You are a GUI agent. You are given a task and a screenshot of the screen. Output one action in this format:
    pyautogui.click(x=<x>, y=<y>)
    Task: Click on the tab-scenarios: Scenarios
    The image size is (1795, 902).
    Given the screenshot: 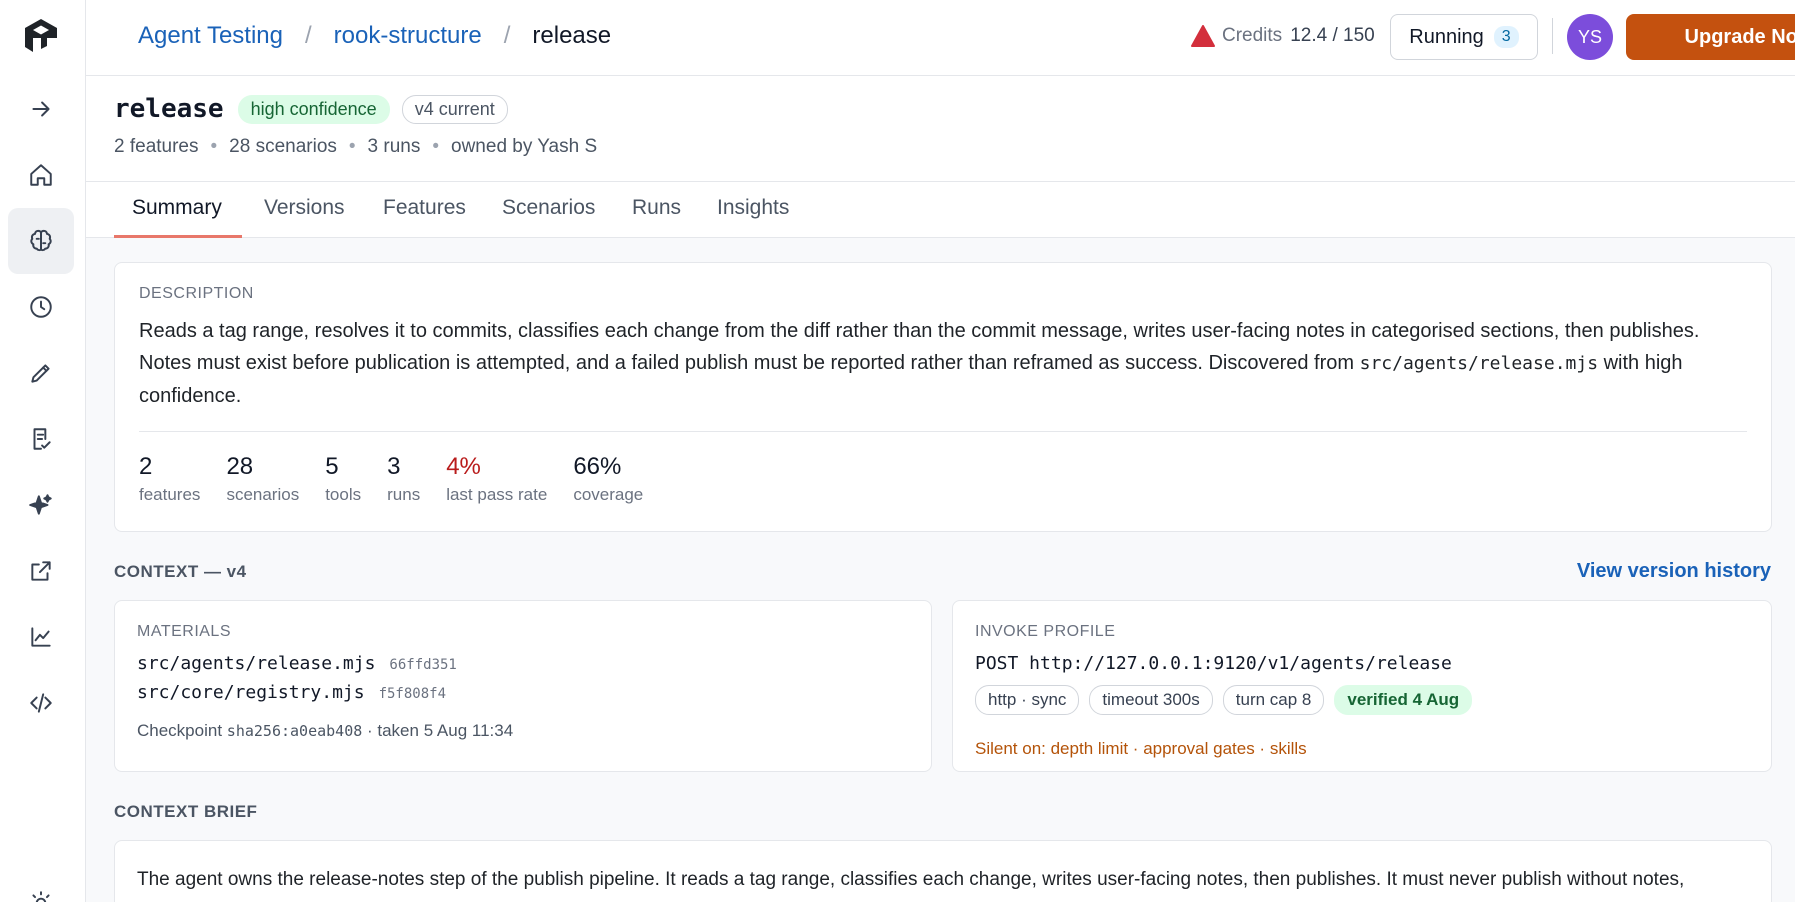 What is the action you would take?
    pyautogui.click(x=548, y=217)
    